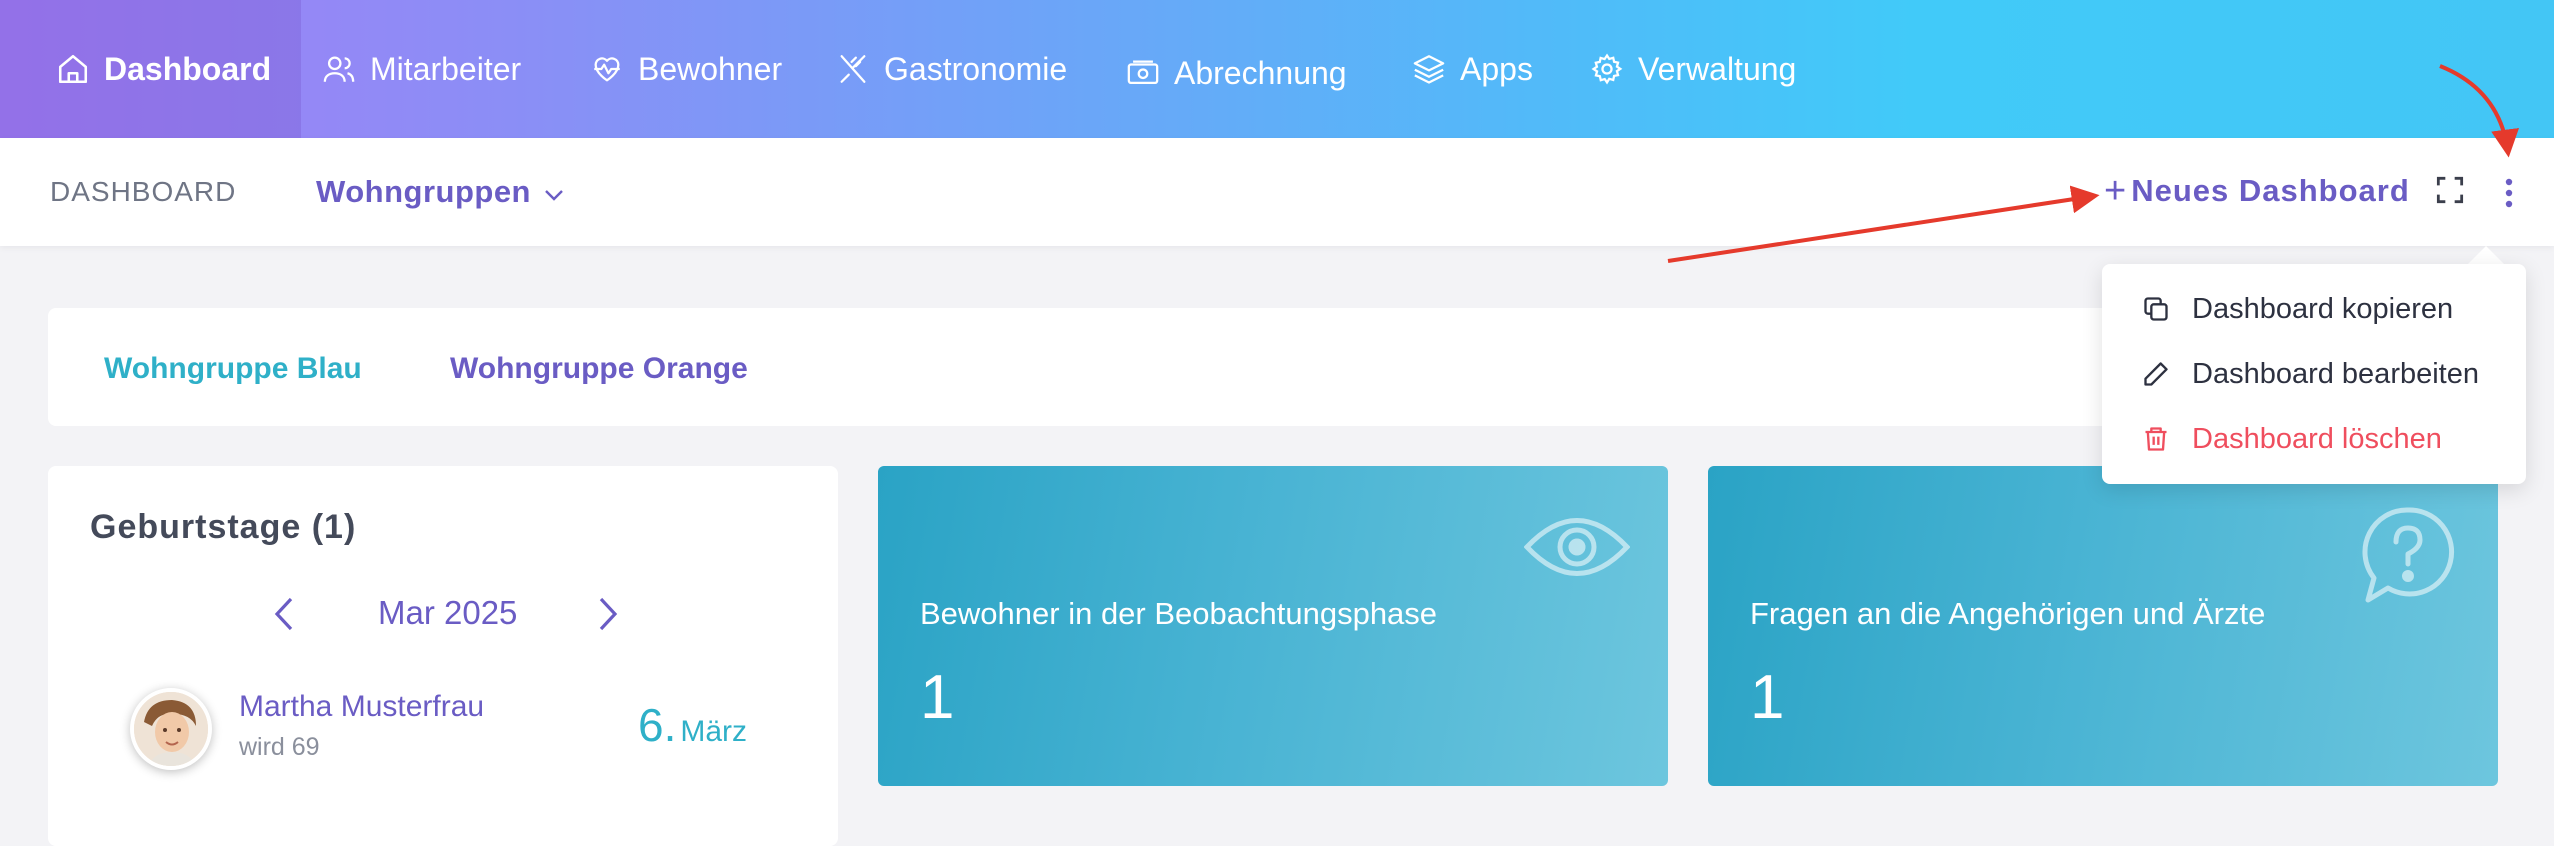 This screenshot has width=2554, height=846. I want to click on home-icon, so click(73, 69).